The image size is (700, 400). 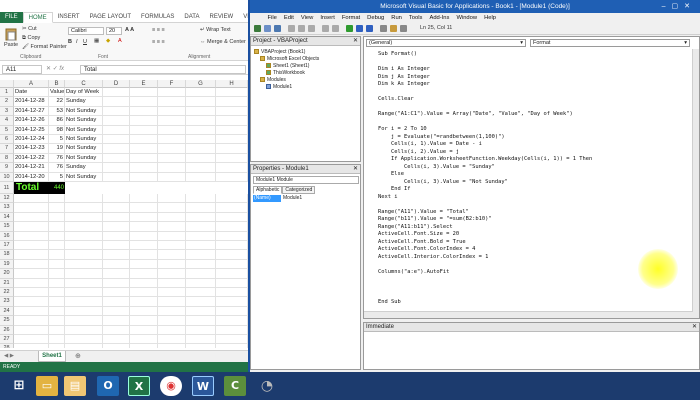 What do you see at coordinates (7, 130) in the screenshot?
I see `row-header: 5` at bounding box center [7, 130].